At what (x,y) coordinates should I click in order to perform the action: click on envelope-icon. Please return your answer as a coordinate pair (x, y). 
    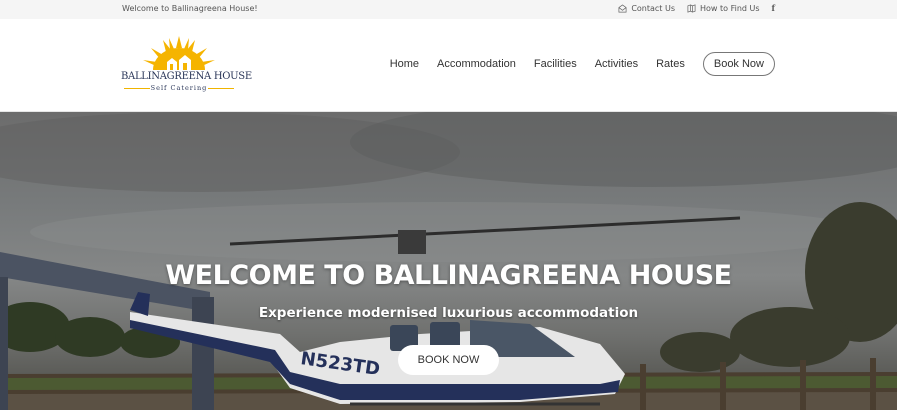
    Looking at the image, I should click on (622, 7).